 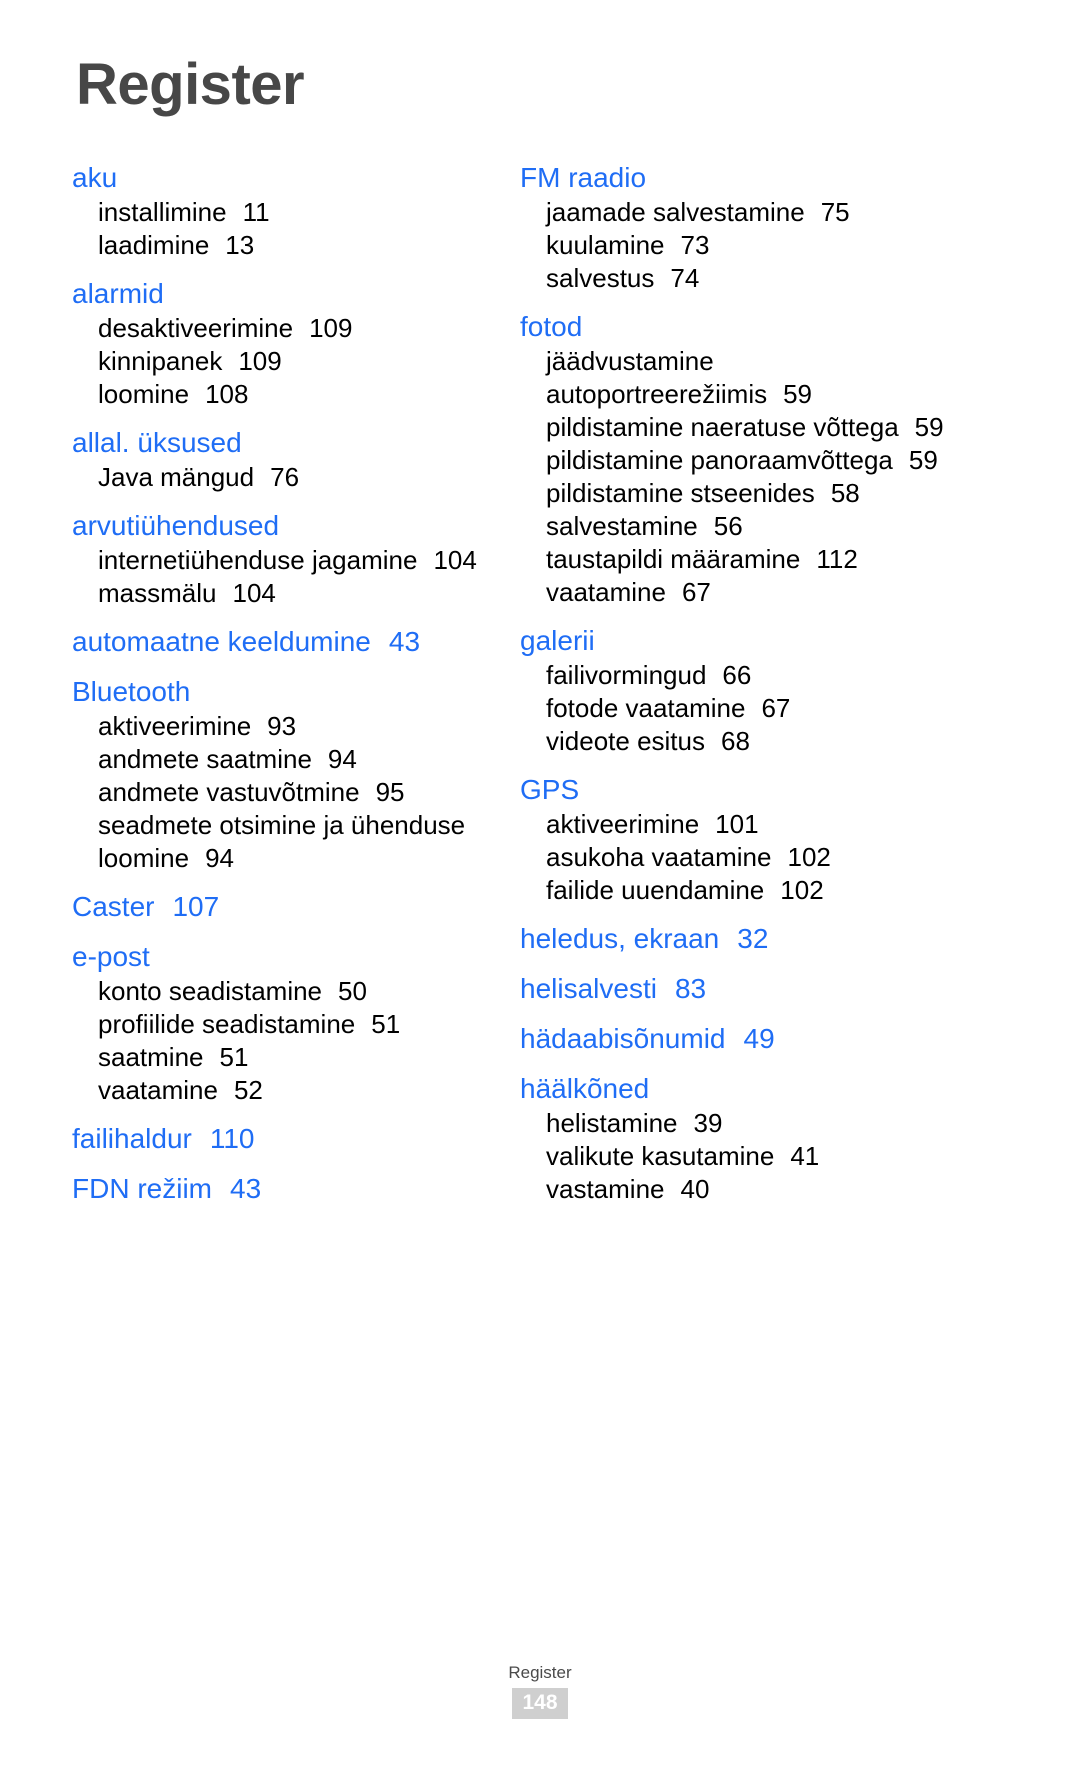 What do you see at coordinates (390, 792) in the screenshot?
I see `index-subentry-page-number: 95` at bounding box center [390, 792].